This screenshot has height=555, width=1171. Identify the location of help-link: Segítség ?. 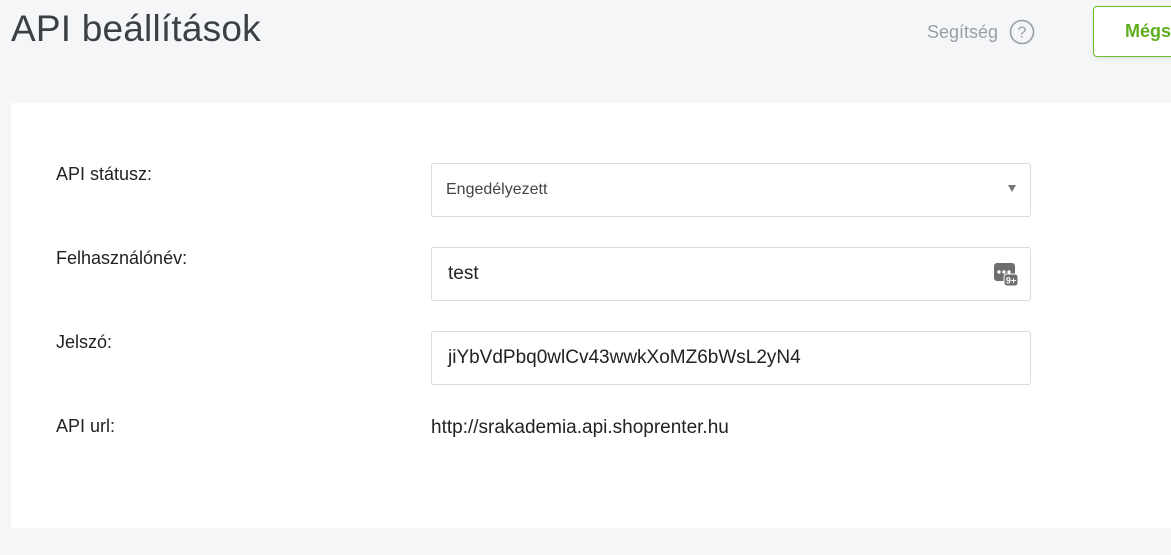
(981, 32).